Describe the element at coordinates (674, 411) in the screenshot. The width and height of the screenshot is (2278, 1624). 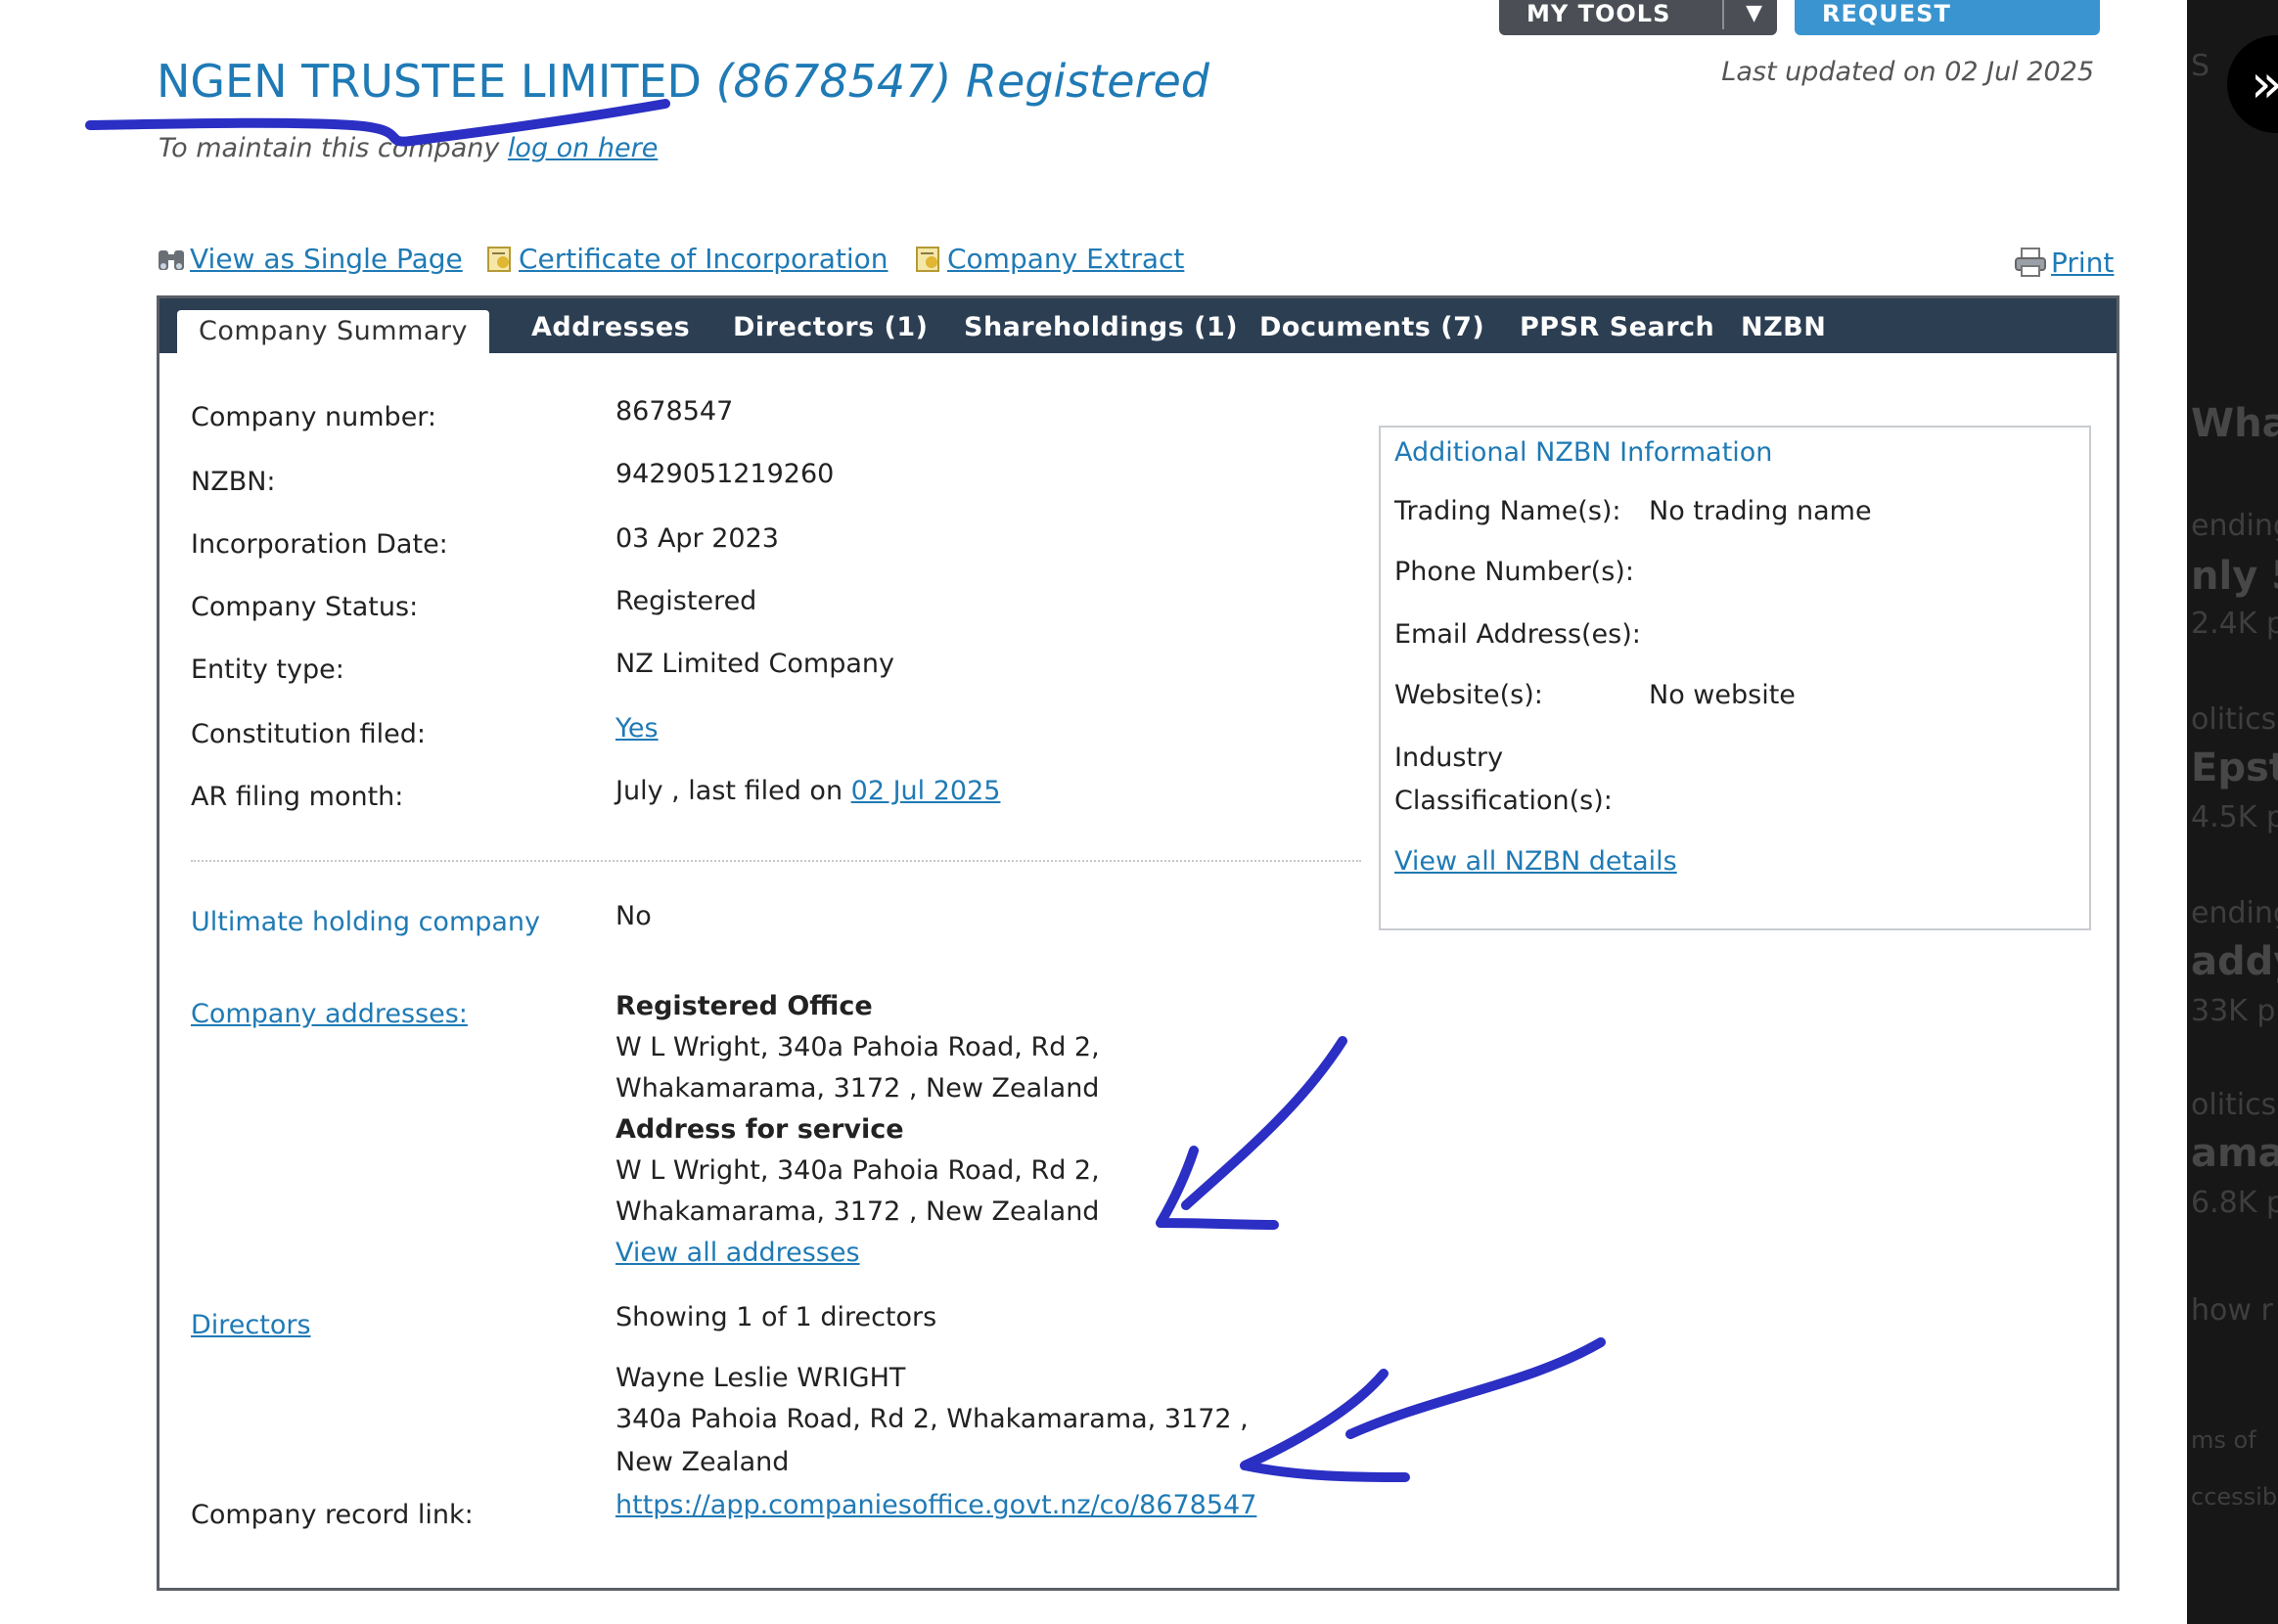
I see `company-number-value: 8678547` at that location.